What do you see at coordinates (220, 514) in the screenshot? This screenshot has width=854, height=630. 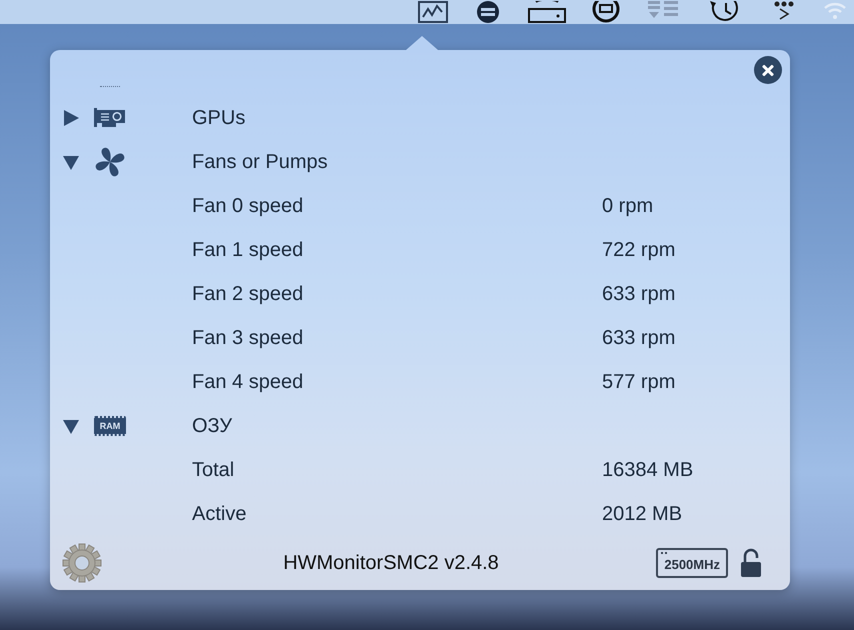 I see `sensor-label: Active` at bounding box center [220, 514].